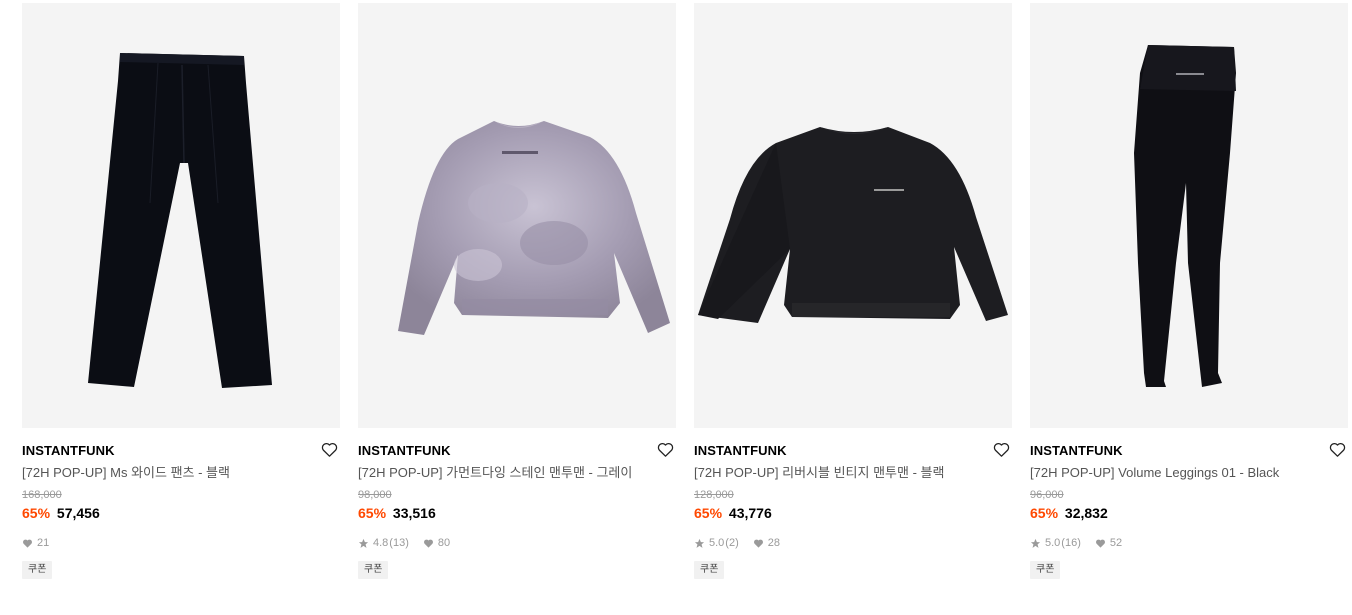 This screenshot has width=1352, height=615. I want to click on product-title: [72H POP-UP] Ms 와이드 팬츠 - 블랙, so click(181, 473).